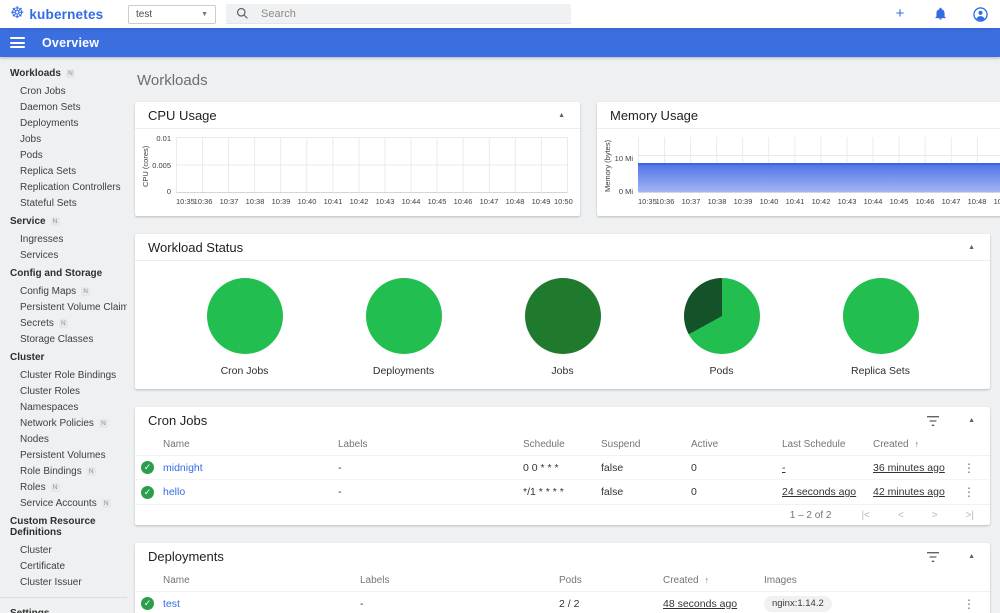 Image resolution: width=1000 pixels, height=613 pixels. I want to click on user-profile-icon, so click(980, 14).